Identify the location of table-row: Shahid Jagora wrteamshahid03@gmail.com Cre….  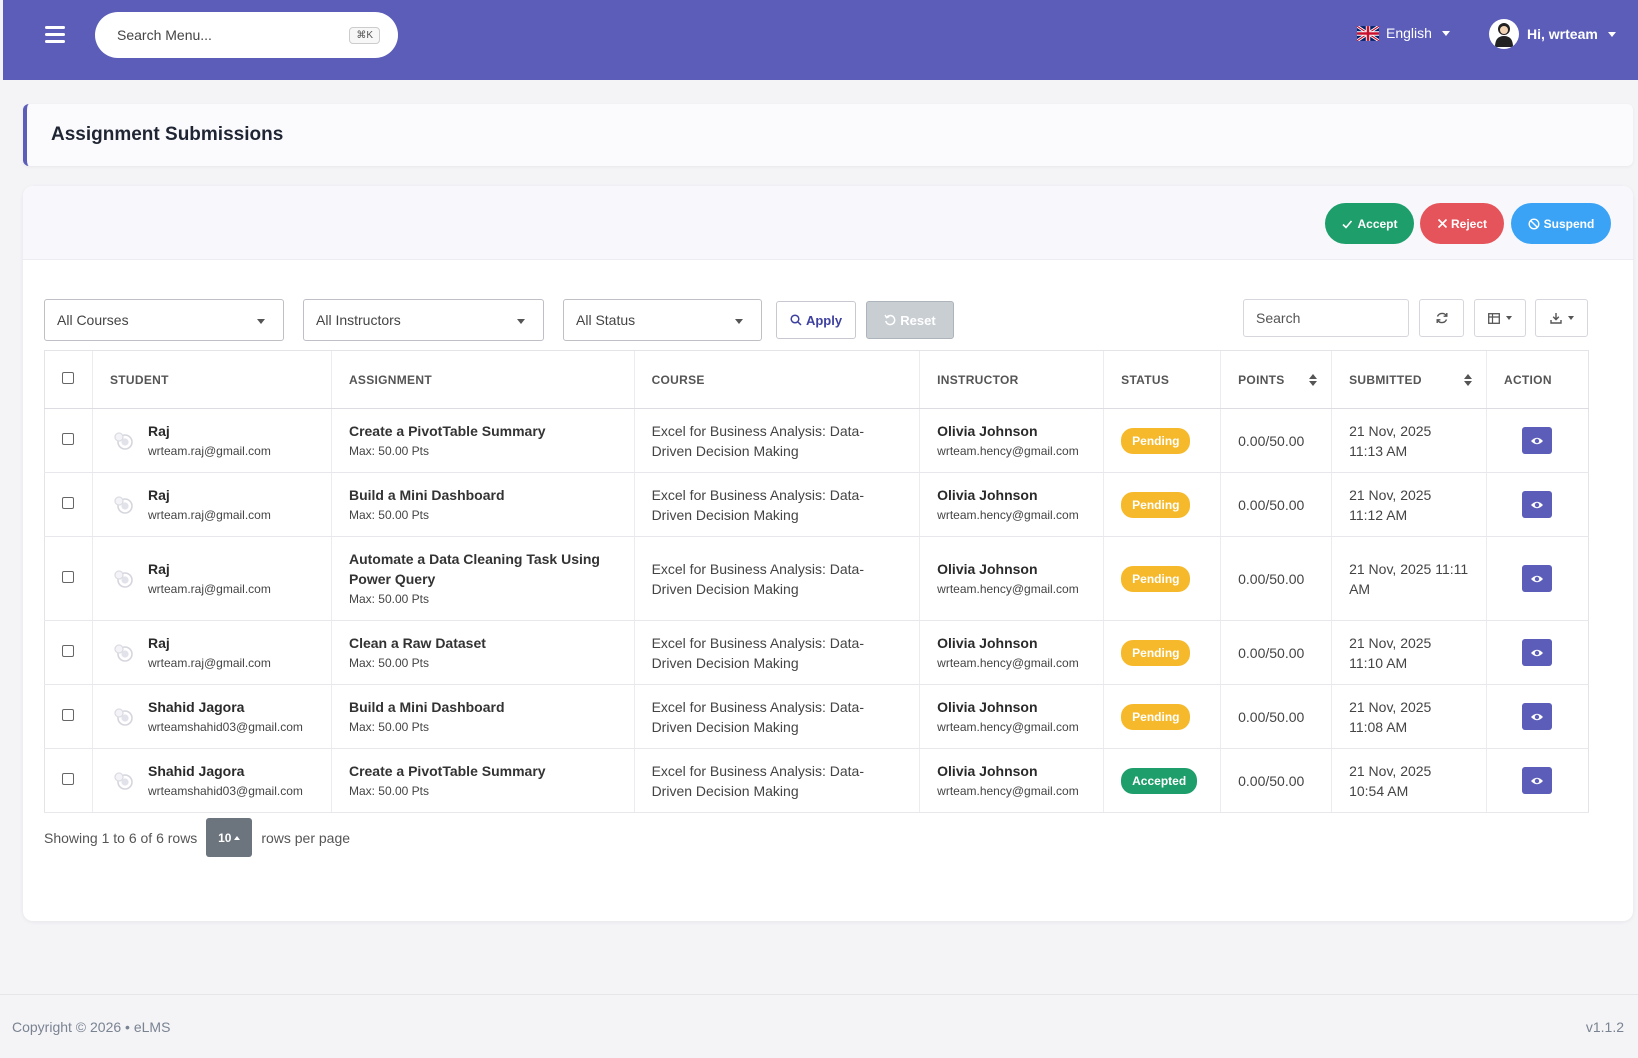
(817, 780).